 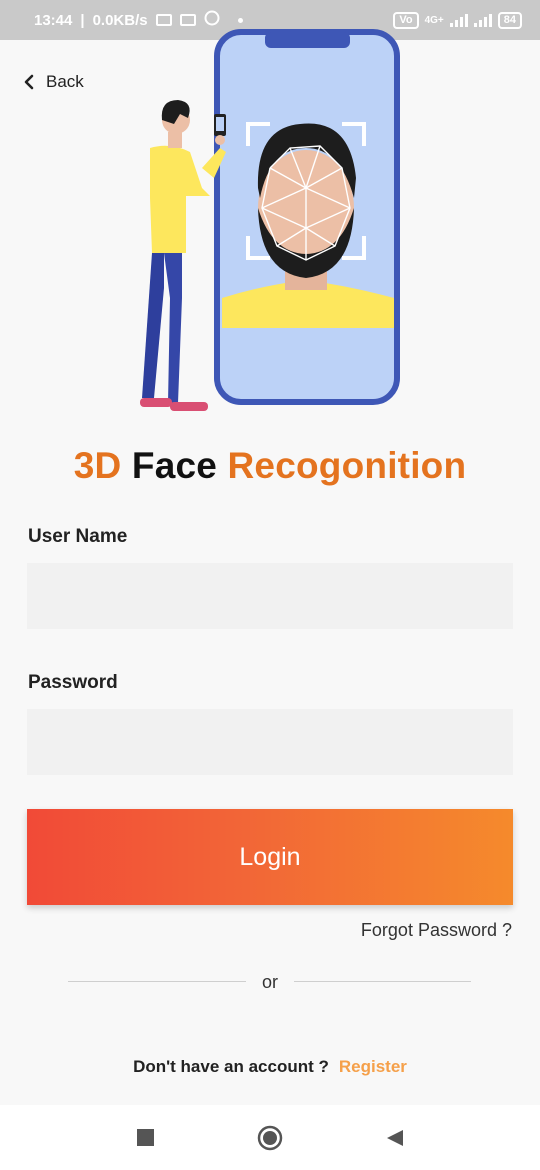 I want to click on login-button: Login, so click(x=270, y=857).